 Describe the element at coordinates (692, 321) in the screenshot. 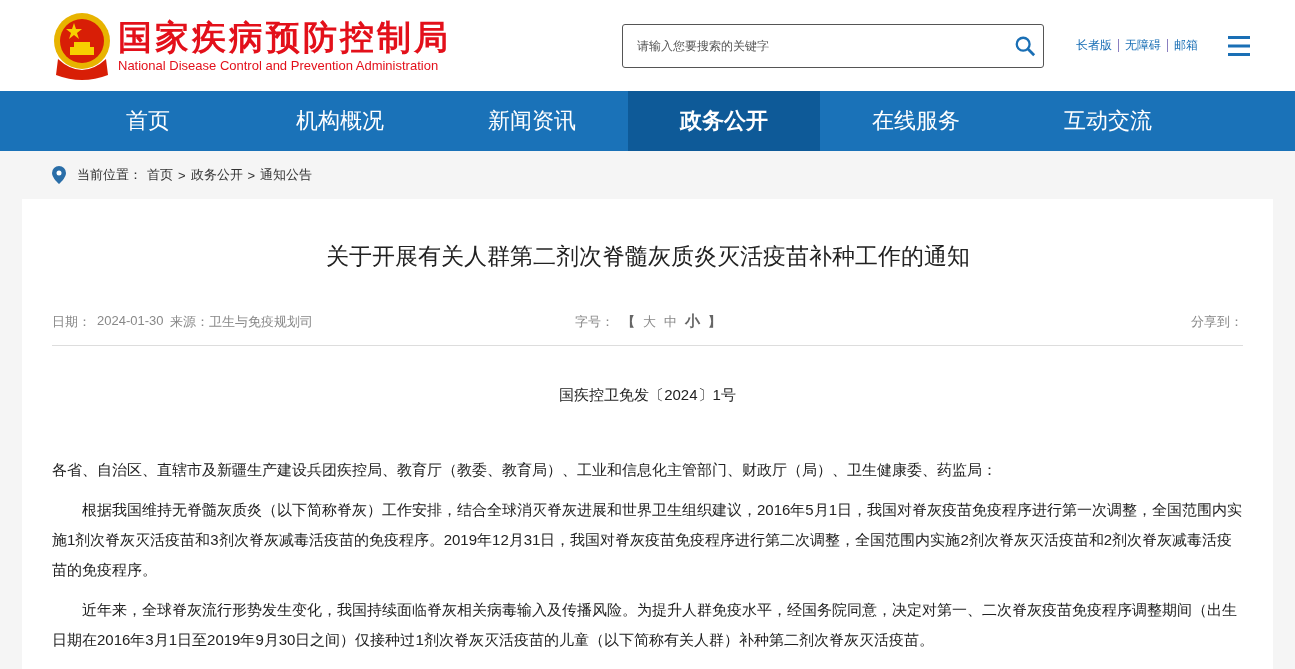

I see `font-size-option: 小` at that location.